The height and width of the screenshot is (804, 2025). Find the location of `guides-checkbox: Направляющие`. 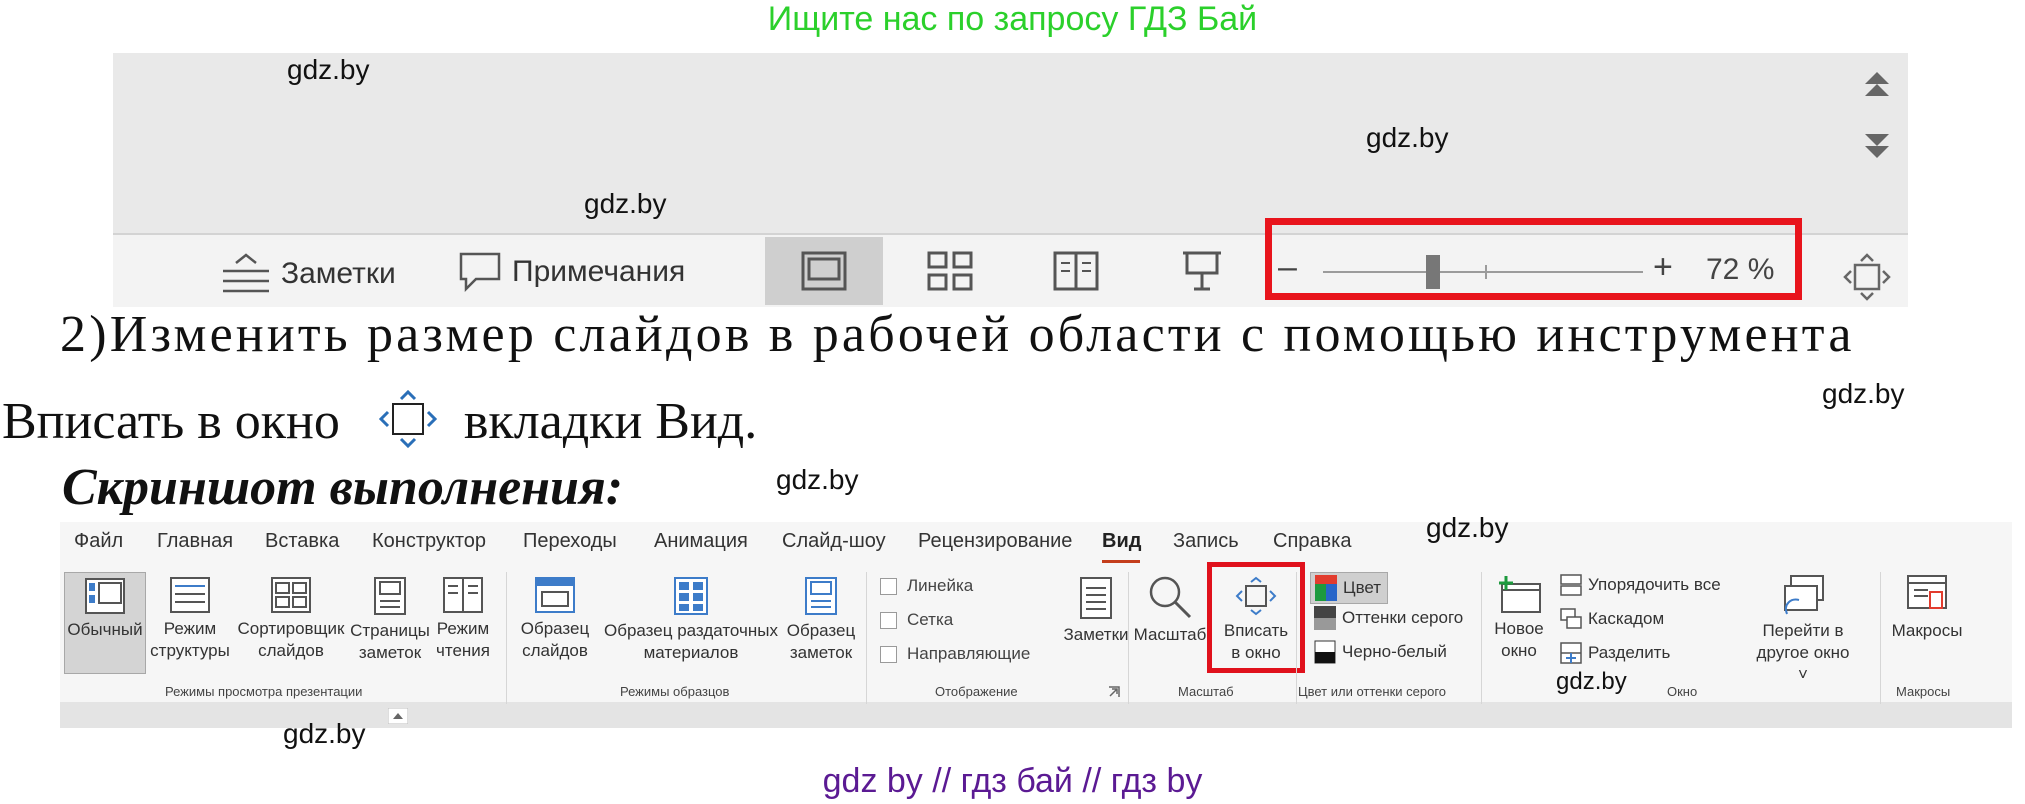

guides-checkbox: Направляющие is located at coordinates (955, 654).